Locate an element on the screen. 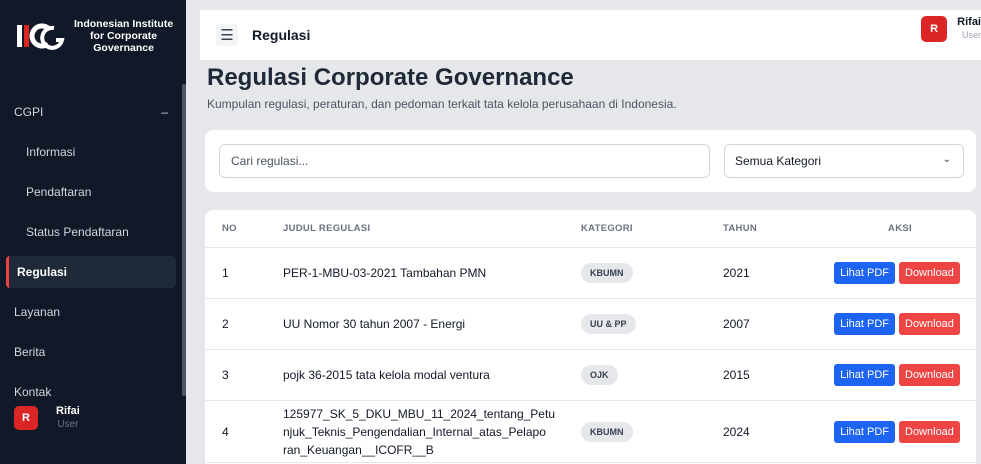 This screenshot has width=981, height=464. header-title: Regulasi is located at coordinates (281, 35).